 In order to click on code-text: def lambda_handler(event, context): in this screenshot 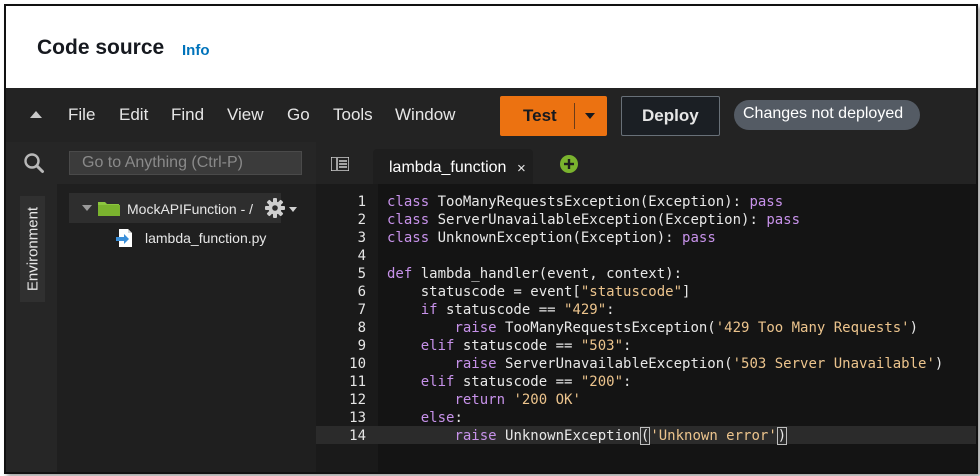, I will do `click(535, 274)`.